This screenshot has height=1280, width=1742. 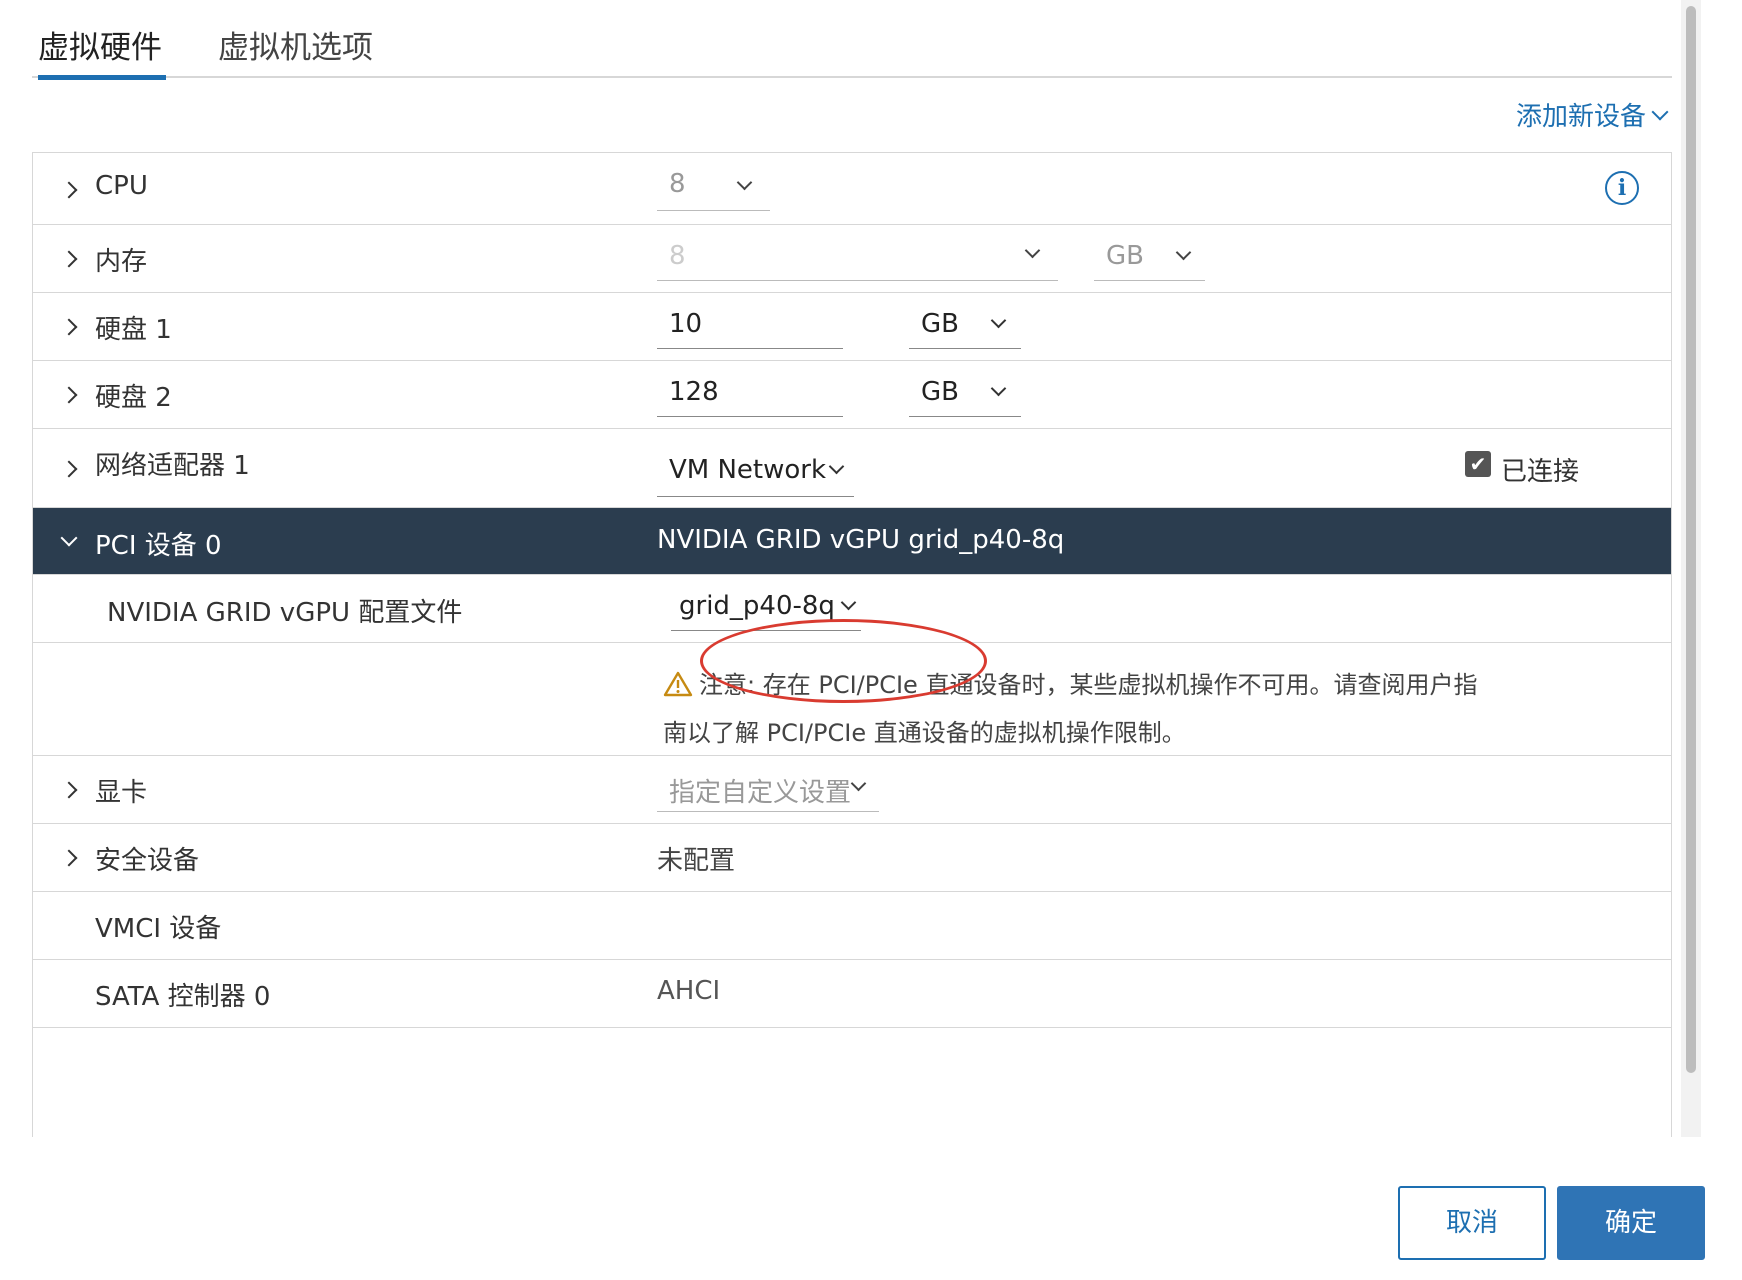 I want to click on sata-controller-0-label: SATA 控制器 0, so click(x=183, y=997).